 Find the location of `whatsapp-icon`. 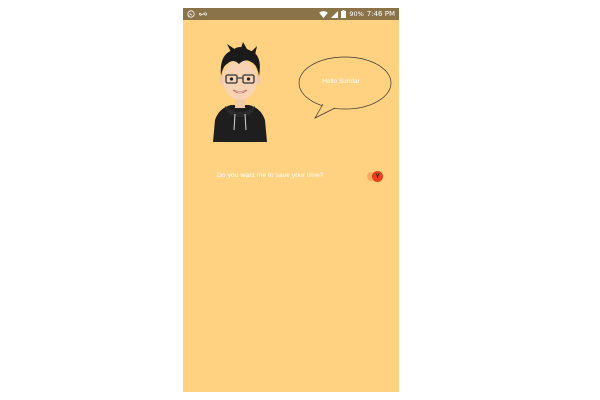

whatsapp-icon is located at coordinates (191, 14).